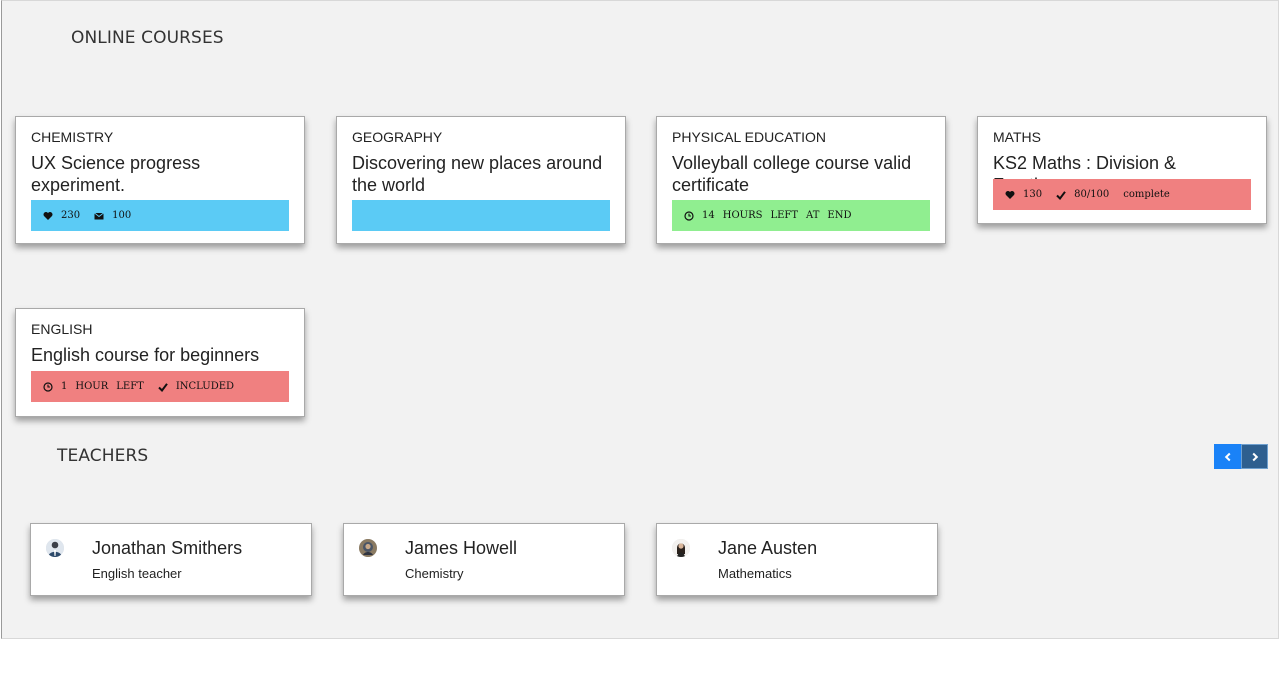  I want to click on course-subject: PHYSICAL EDUCATION, so click(749, 137).